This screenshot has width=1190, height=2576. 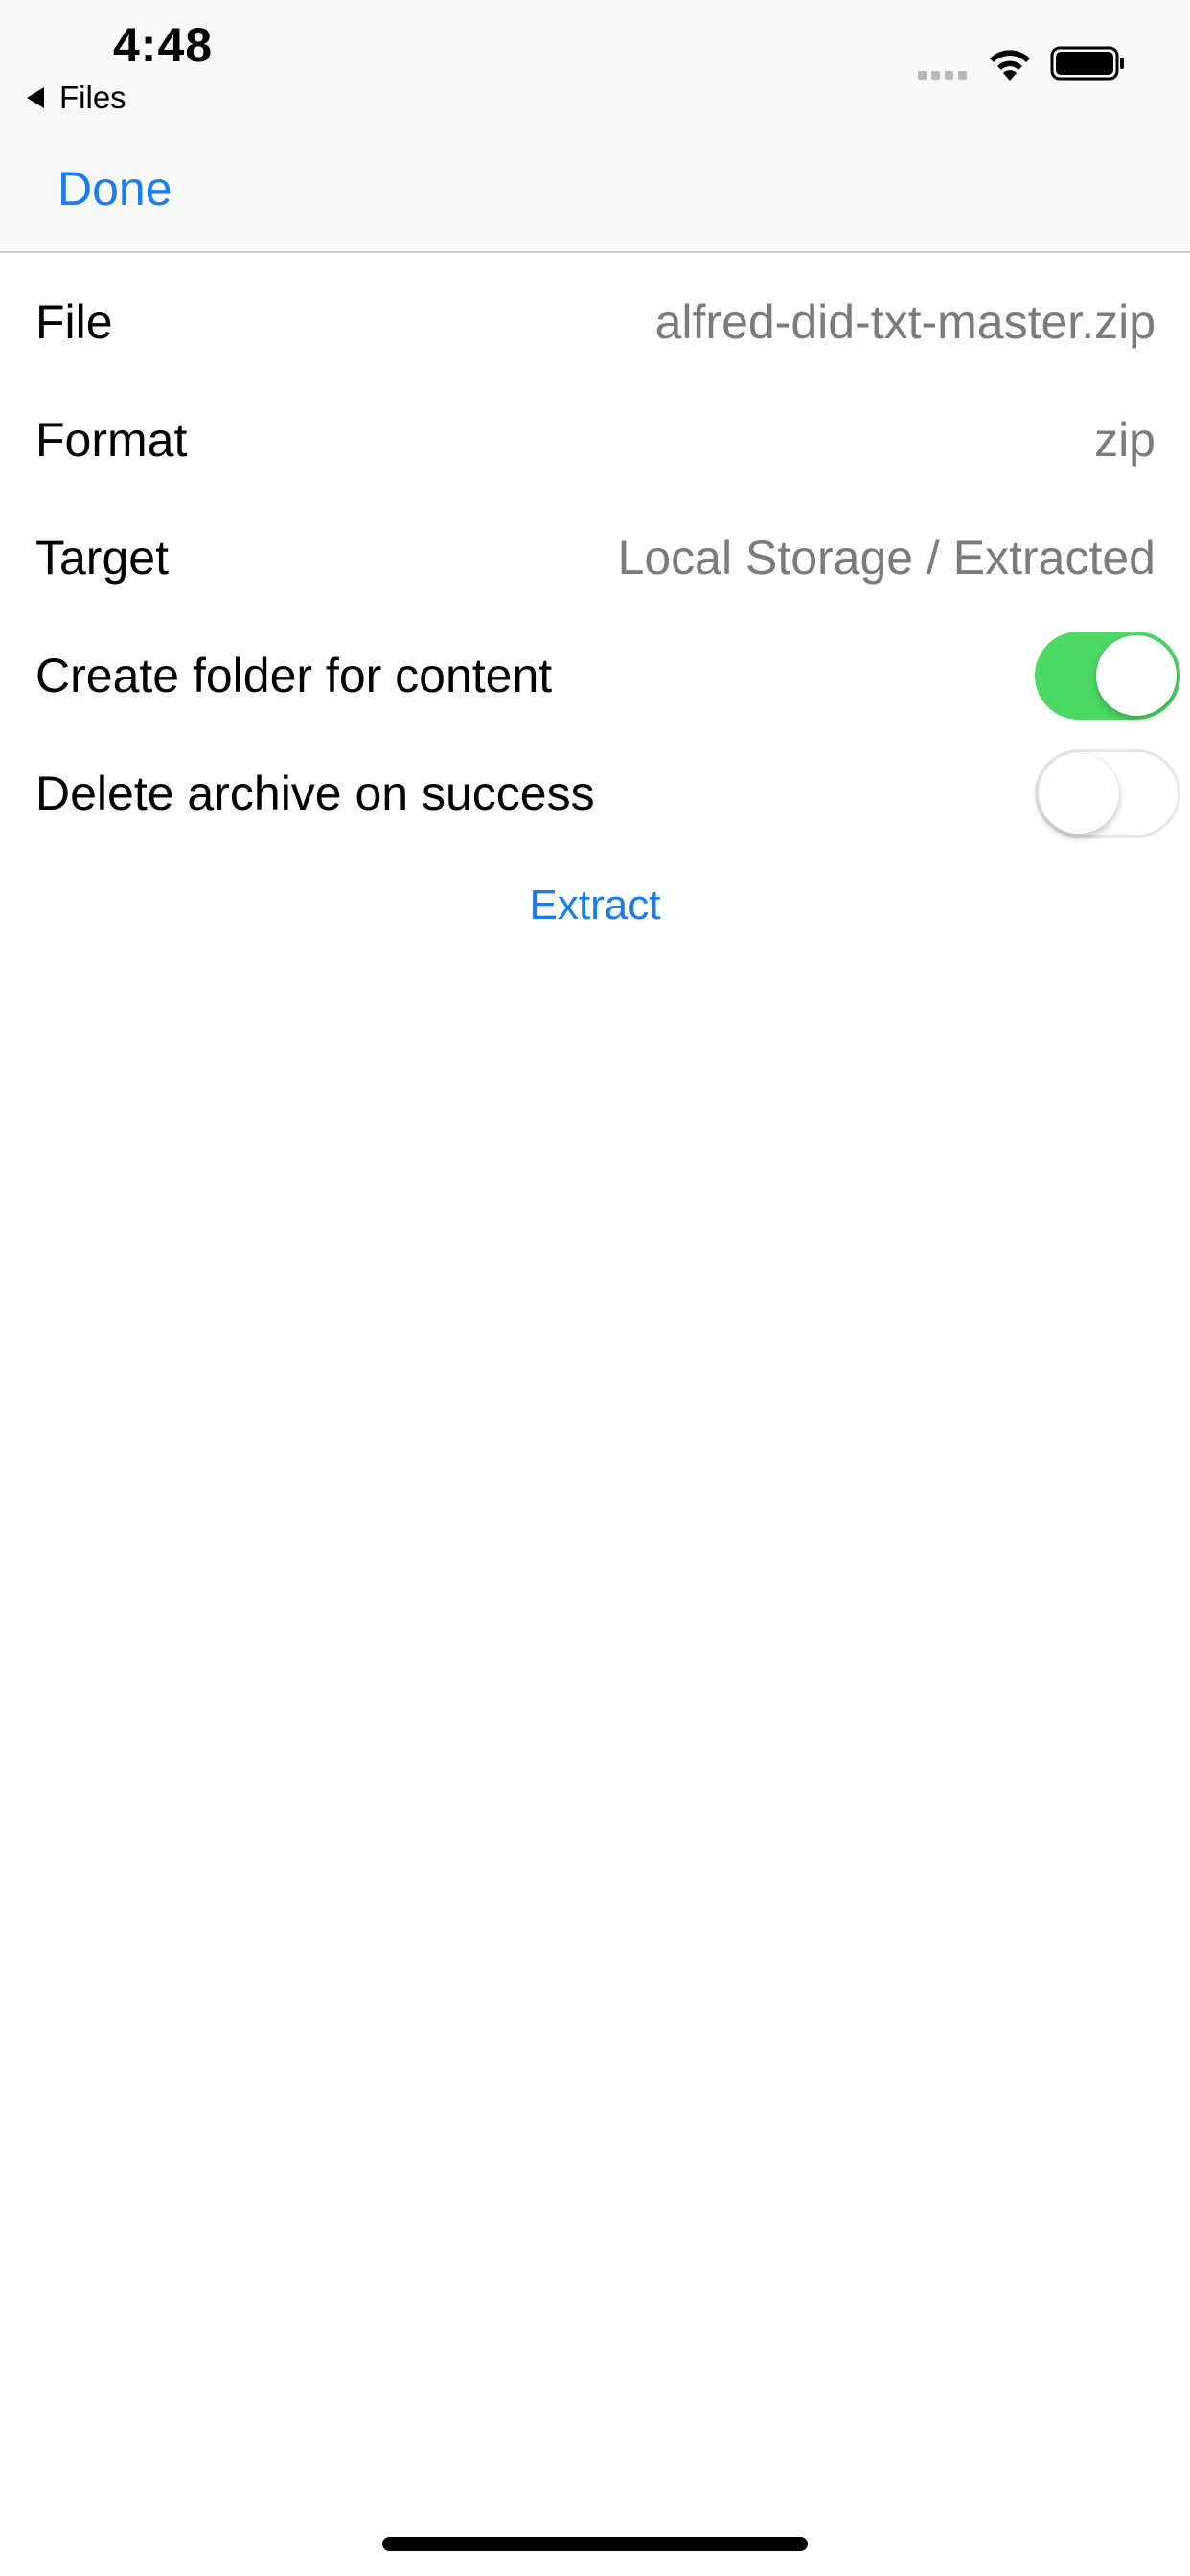 What do you see at coordinates (294, 675) in the screenshot?
I see `create-folder-label: Create folder for content` at bounding box center [294, 675].